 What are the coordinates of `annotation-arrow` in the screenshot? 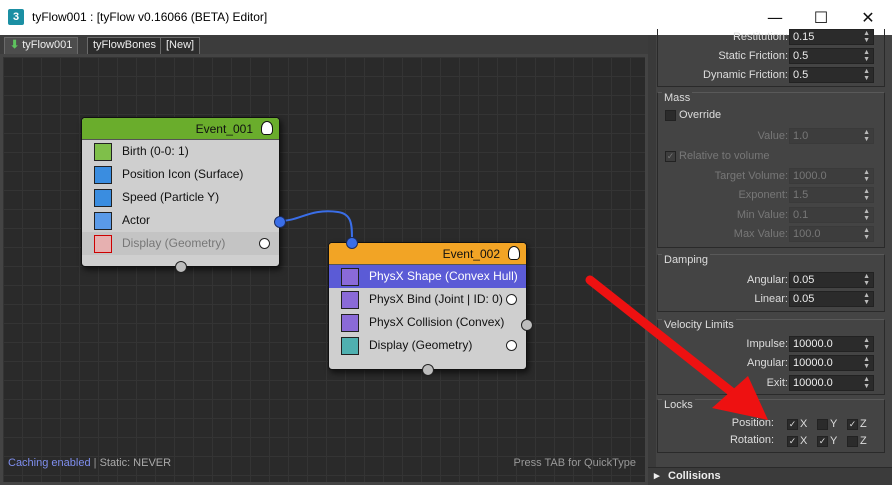 It's located at (676, 347).